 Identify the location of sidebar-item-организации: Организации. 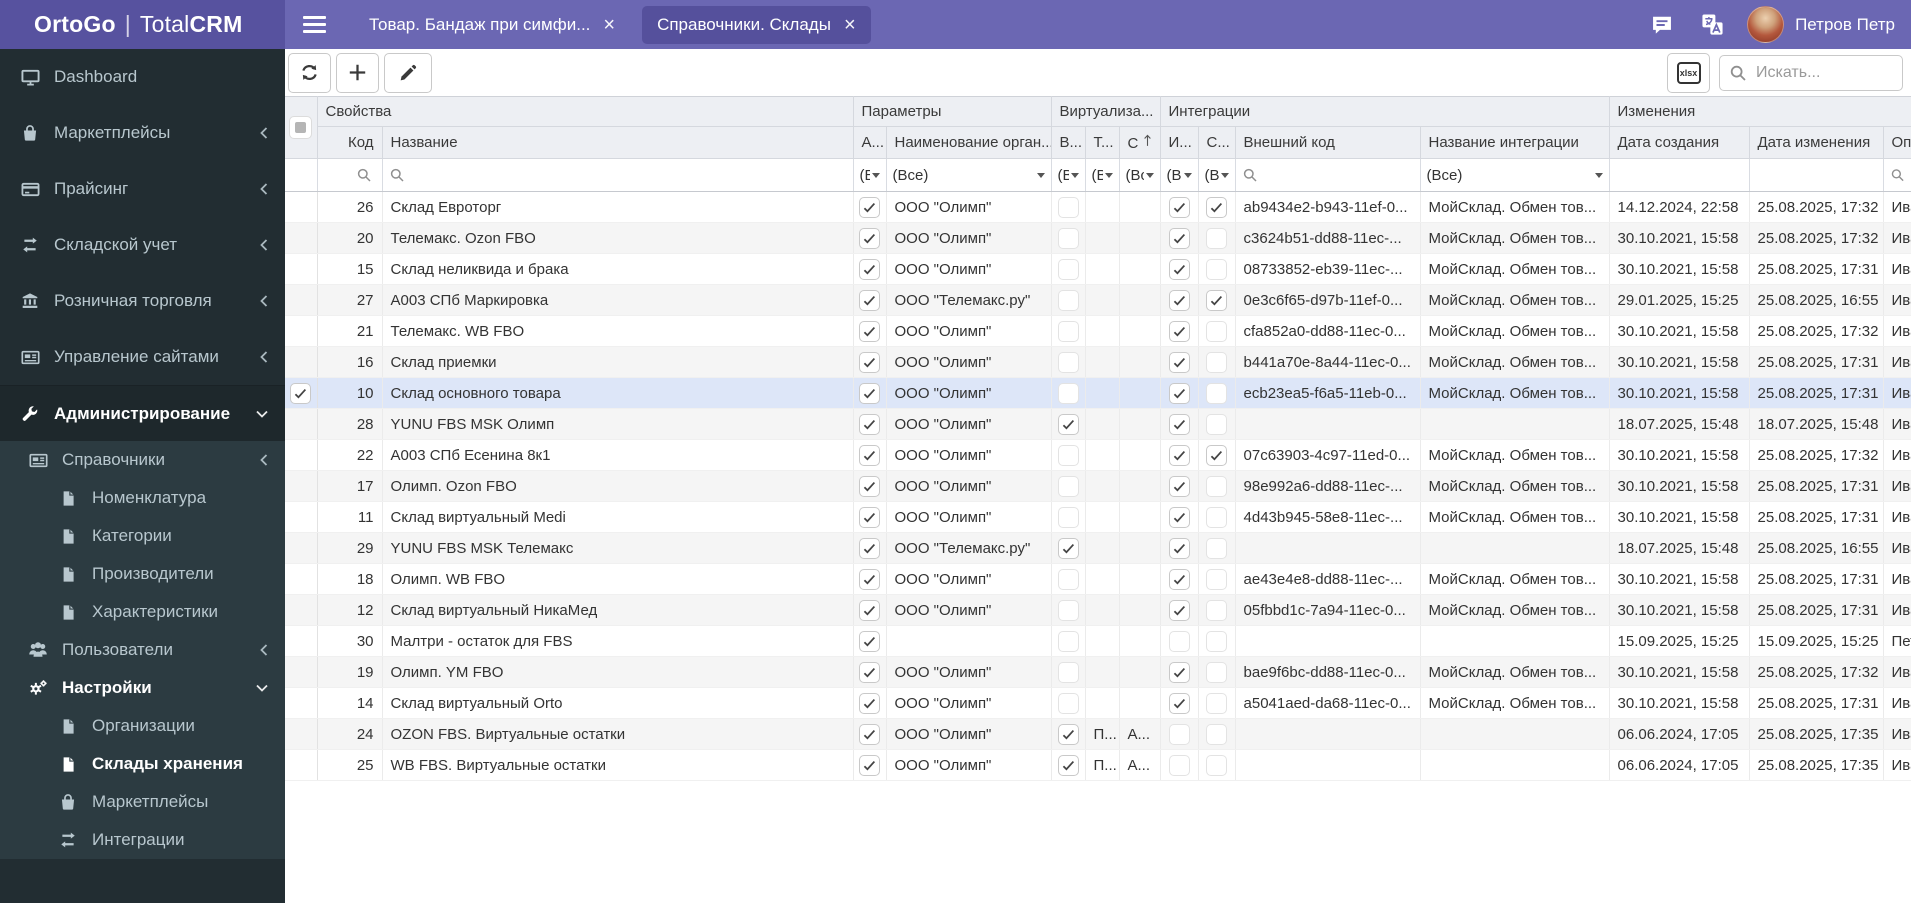
(142, 726).